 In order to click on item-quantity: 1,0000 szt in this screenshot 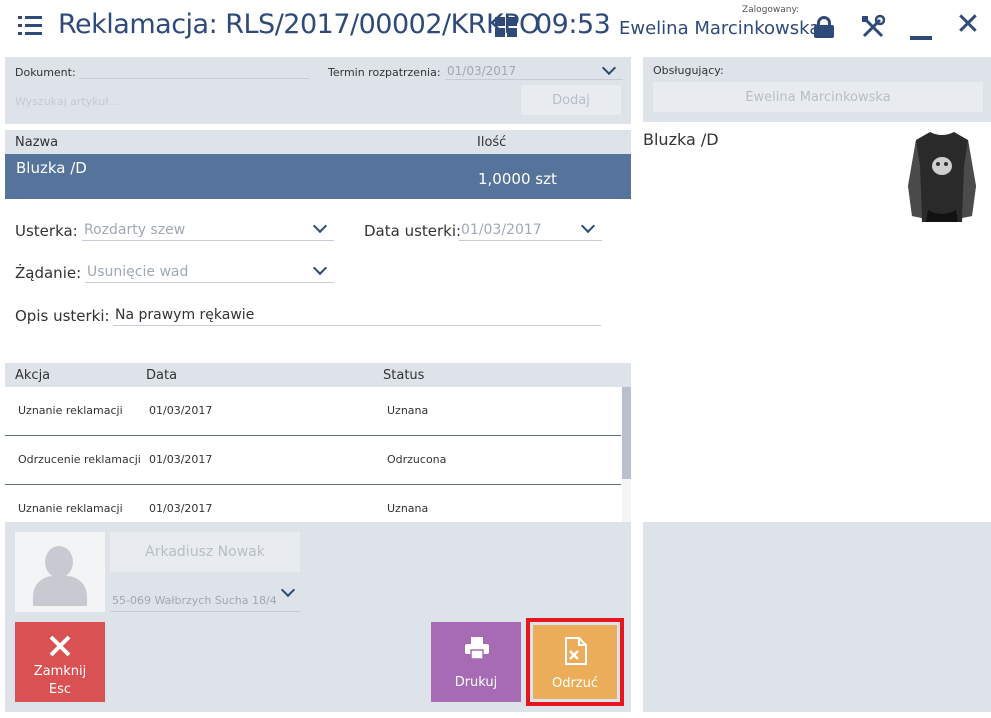, I will do `click(517, 179)`.